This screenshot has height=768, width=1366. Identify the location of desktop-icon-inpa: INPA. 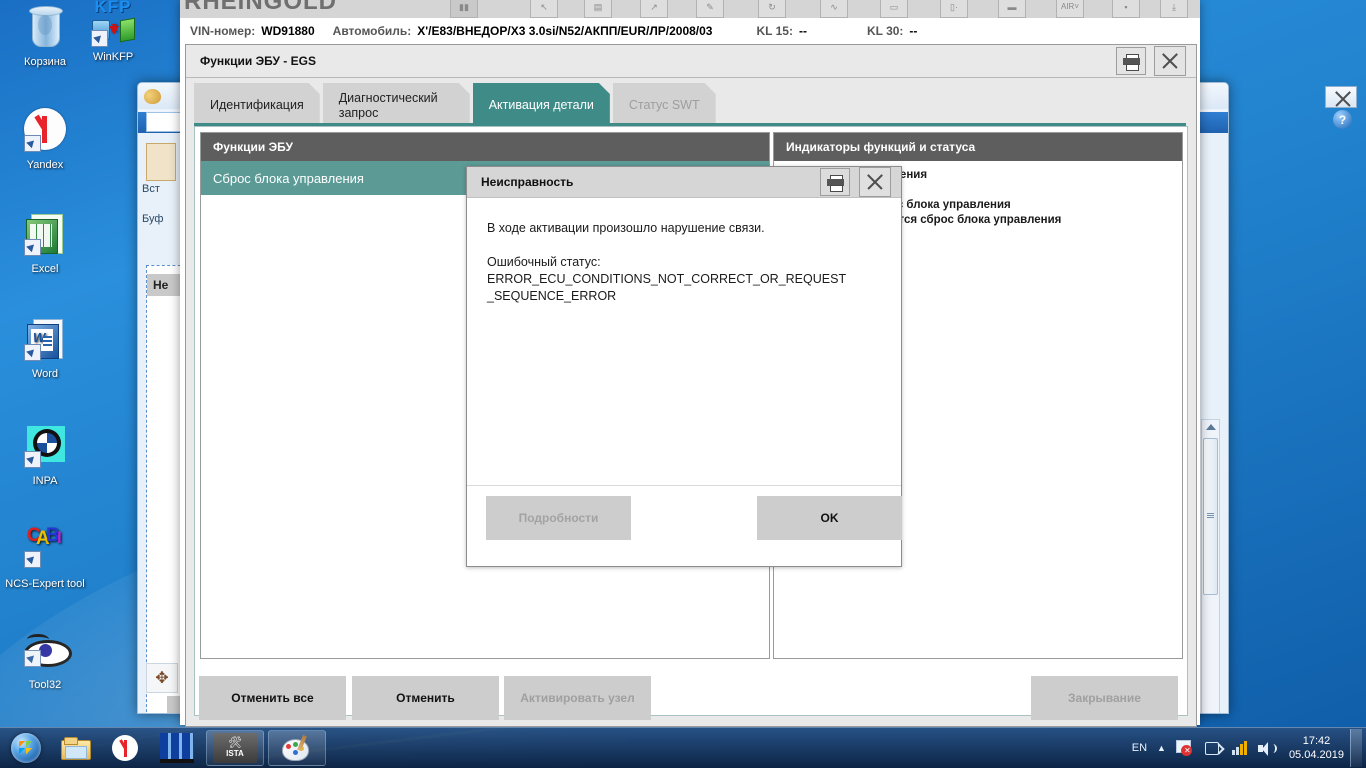
(45, 456).